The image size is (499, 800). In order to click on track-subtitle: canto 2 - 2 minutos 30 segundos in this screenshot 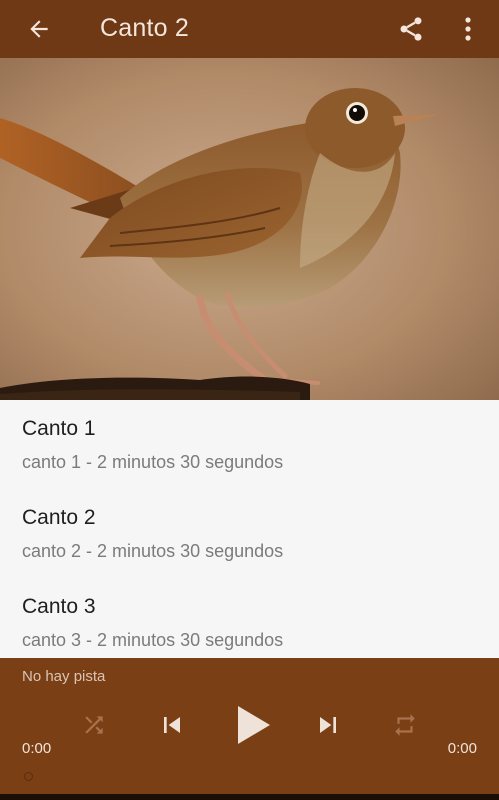, I will do `click(153, 551)`.